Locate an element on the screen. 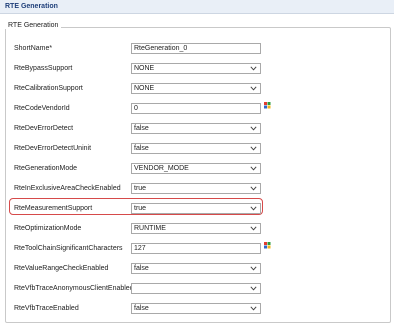 Image resolution: width=394 pixels, height=328 pixels. field-label: RteBypassSupport is located at coordinates (43, 68).